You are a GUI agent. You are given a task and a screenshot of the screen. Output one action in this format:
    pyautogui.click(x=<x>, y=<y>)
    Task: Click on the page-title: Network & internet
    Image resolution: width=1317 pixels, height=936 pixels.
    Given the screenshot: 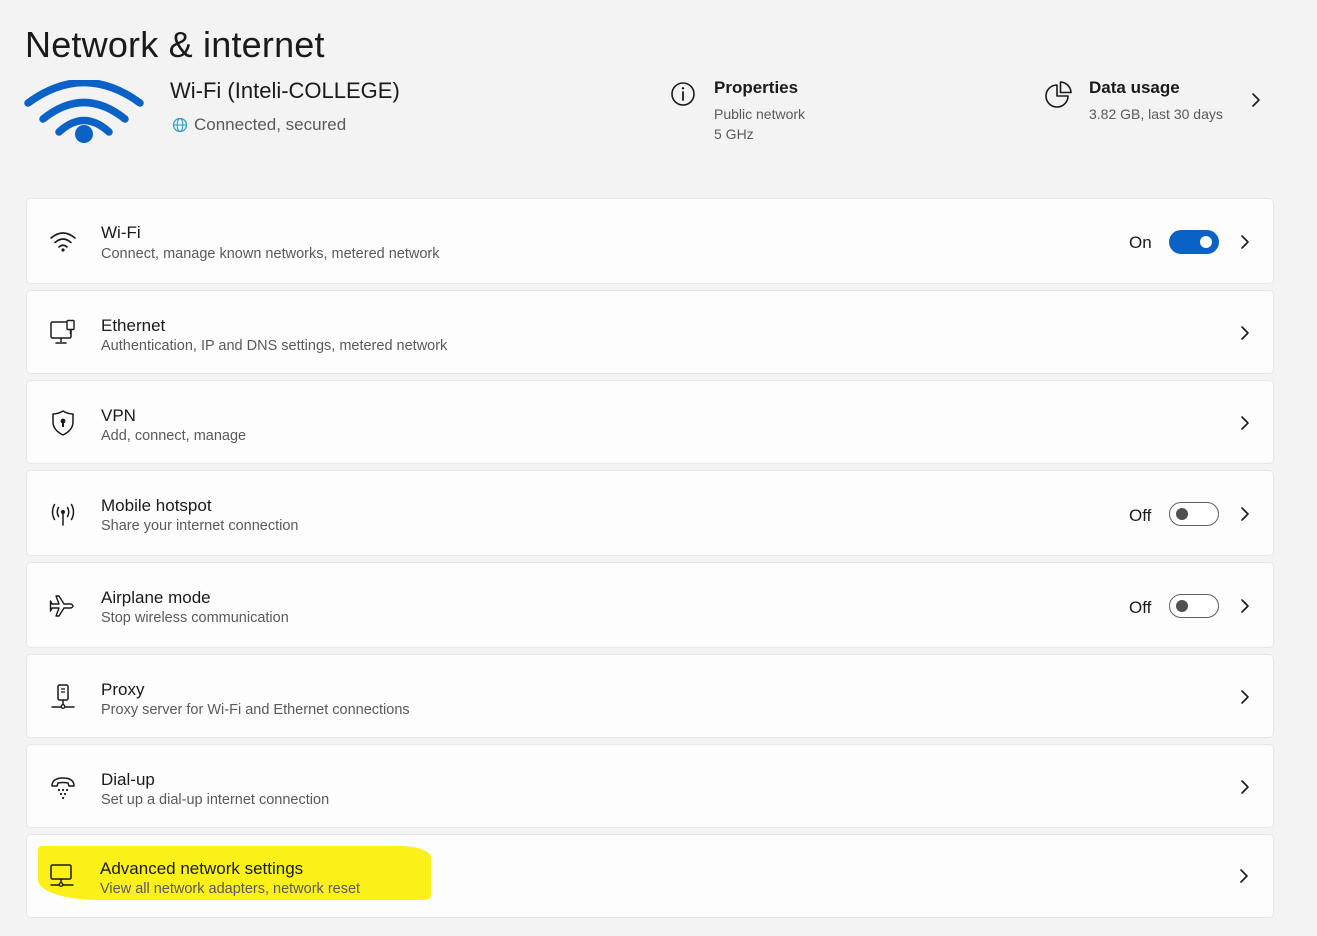 What is the action you would take?
    pyautogui.click(x=175, y=44)
    